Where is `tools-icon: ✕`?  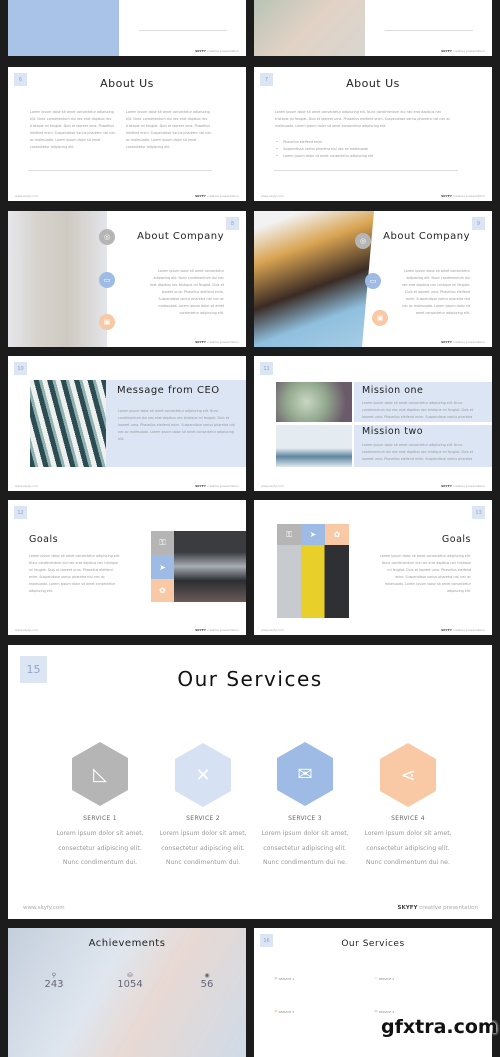
tools-icon: ✕ is located at coordinates (203, 775).